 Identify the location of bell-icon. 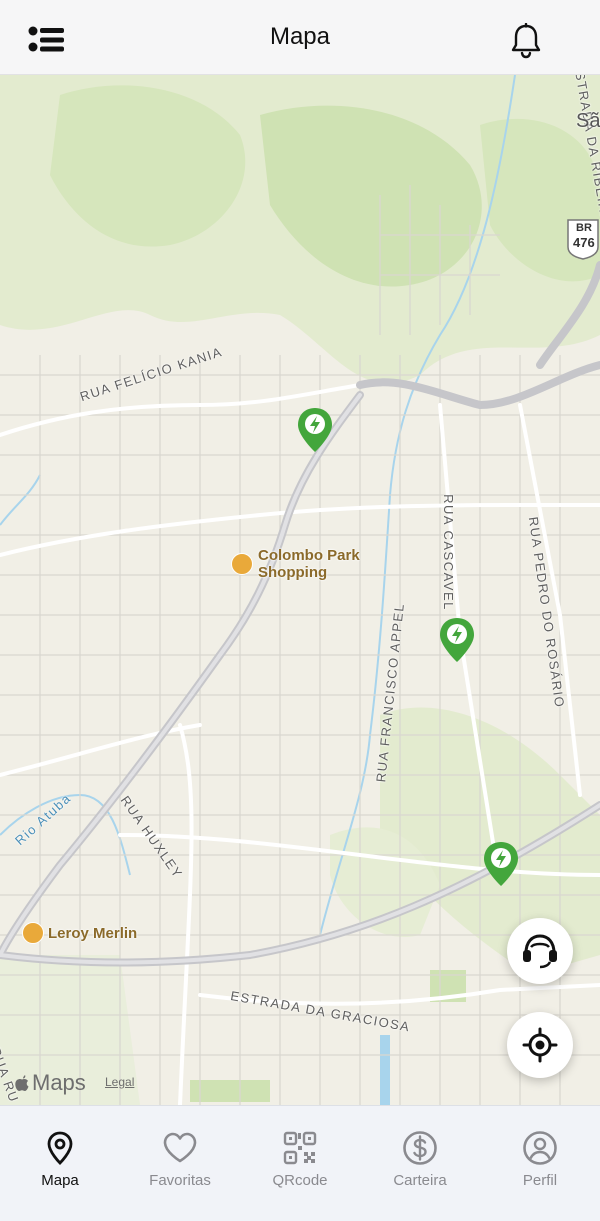
(526, 40).